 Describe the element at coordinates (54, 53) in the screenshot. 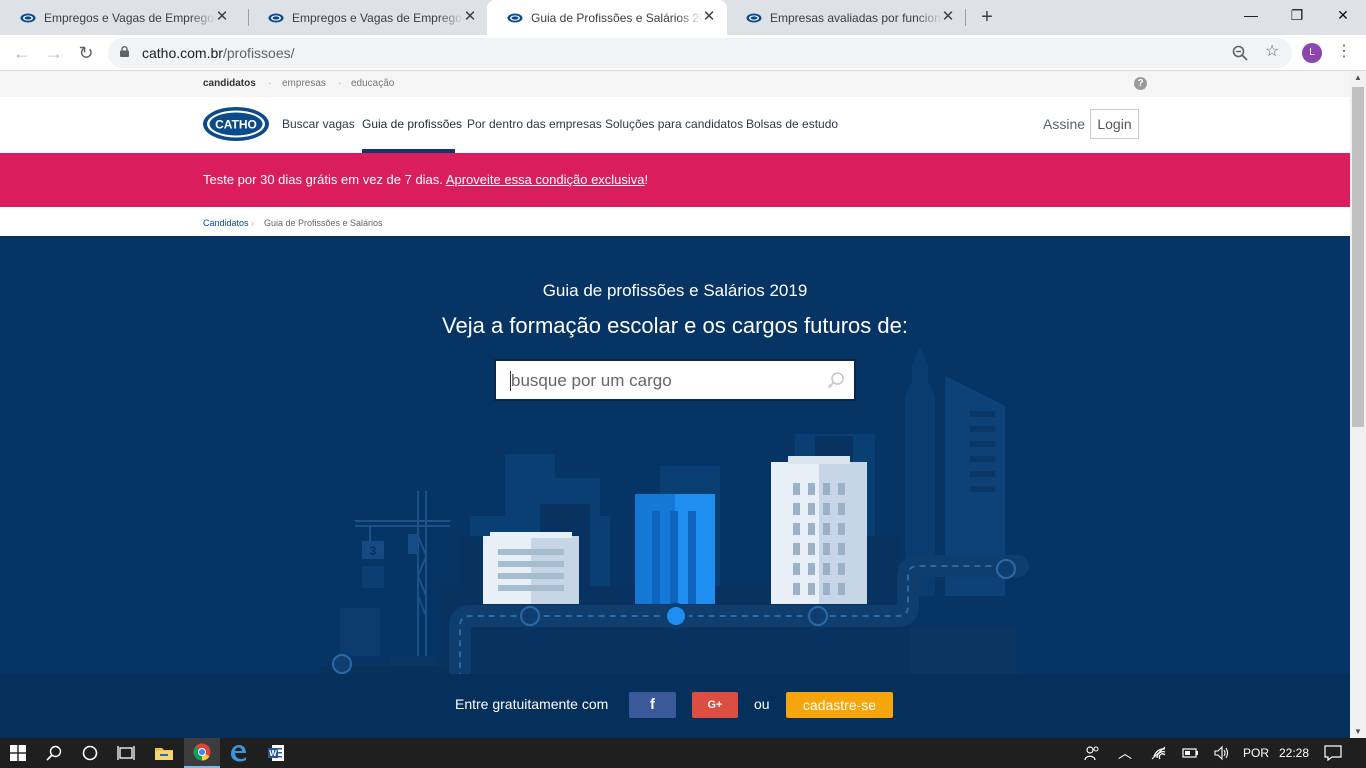

I see `forward-arrow-icon: →` at that location.